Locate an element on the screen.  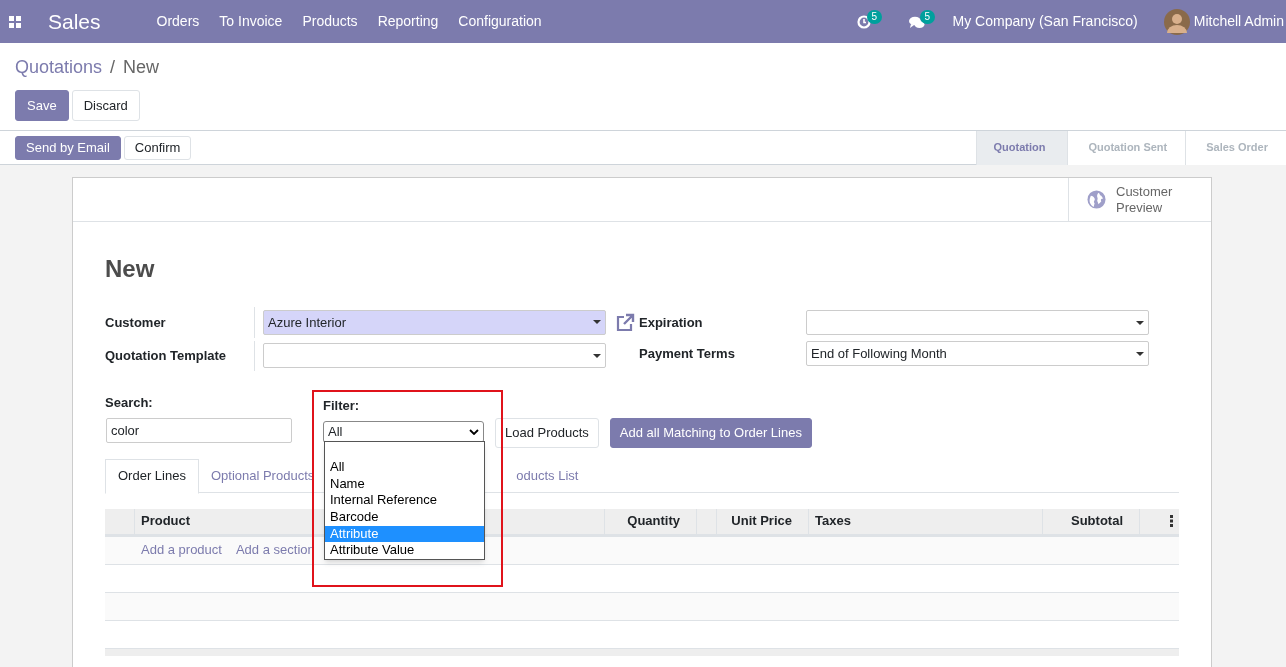
menu-item: To Invoice is located at coordinates (251, 21).